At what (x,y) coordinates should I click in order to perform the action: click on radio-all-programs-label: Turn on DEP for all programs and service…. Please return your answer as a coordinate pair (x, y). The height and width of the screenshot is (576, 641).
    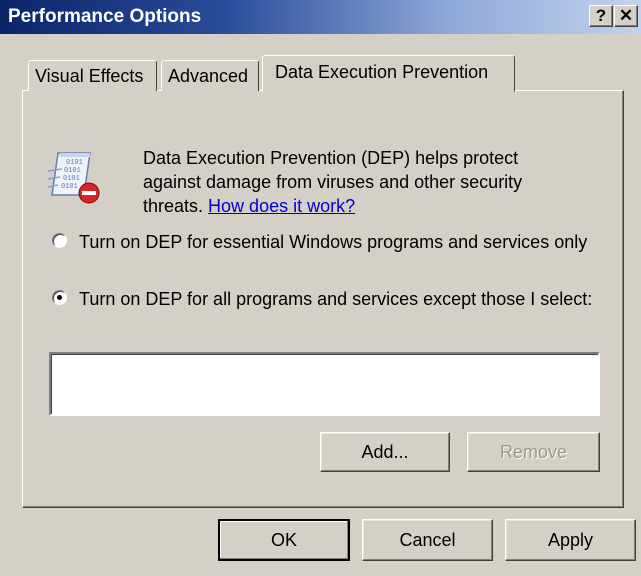
    Looking at the image, I should click on (336, 299).